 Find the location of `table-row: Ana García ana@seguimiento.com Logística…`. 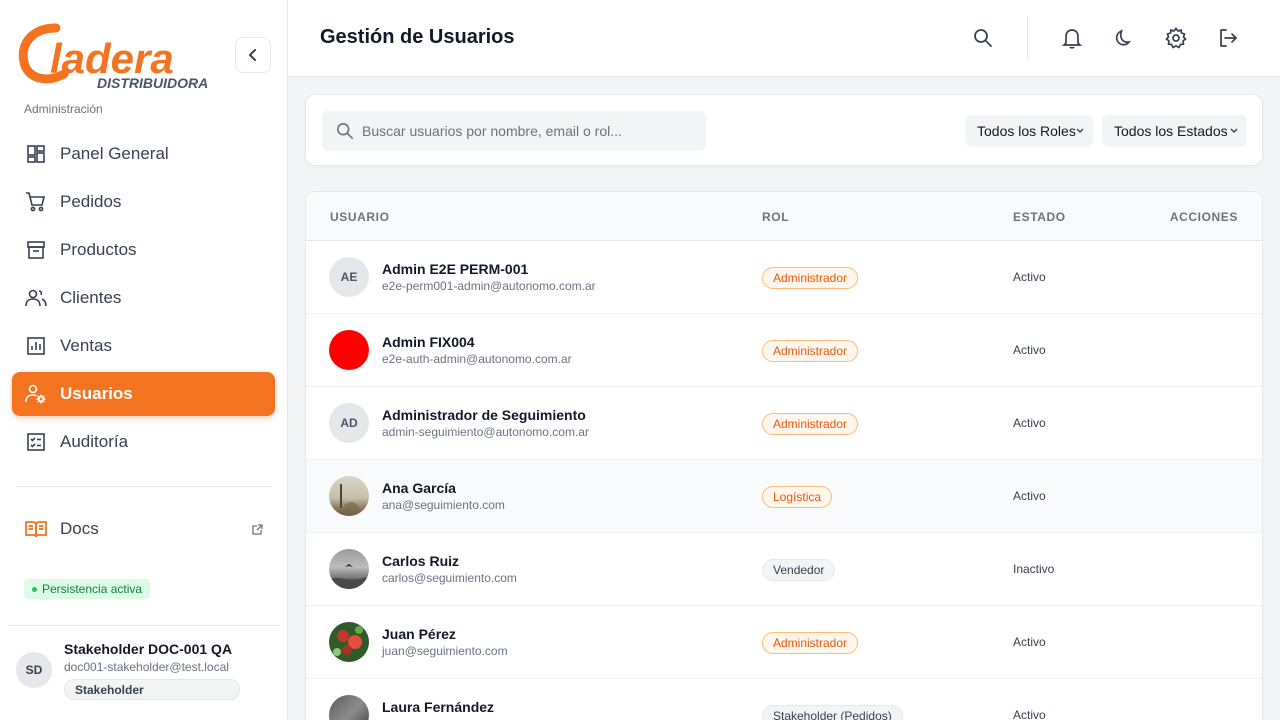

table-row: Ana García ana@seguimiento.com Logística… is located at coordinates (784, 496).